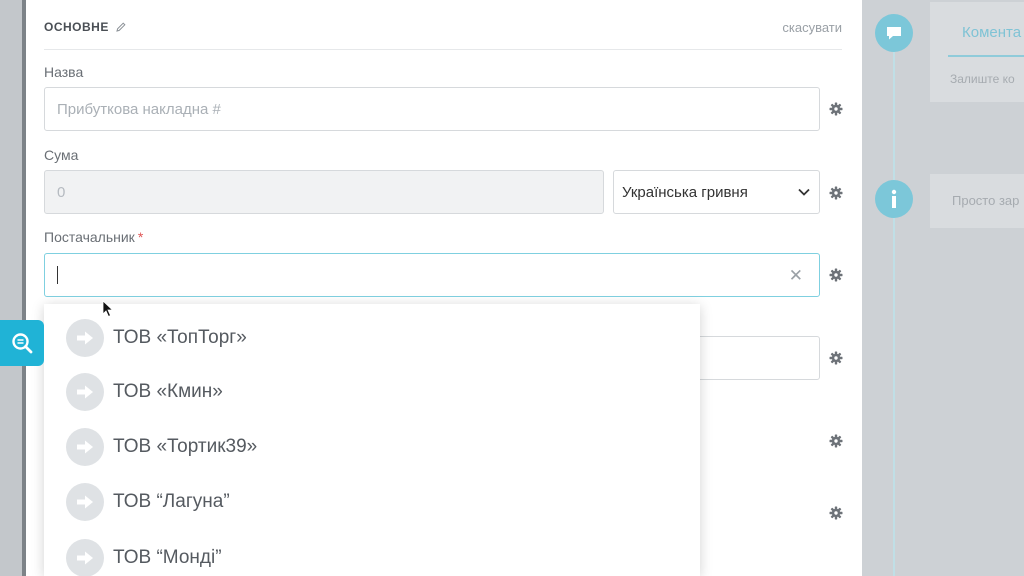  Describe the element at coordinates (982, 79) in the screenshot. I see `comment-hint: Залиште ко` at that location.